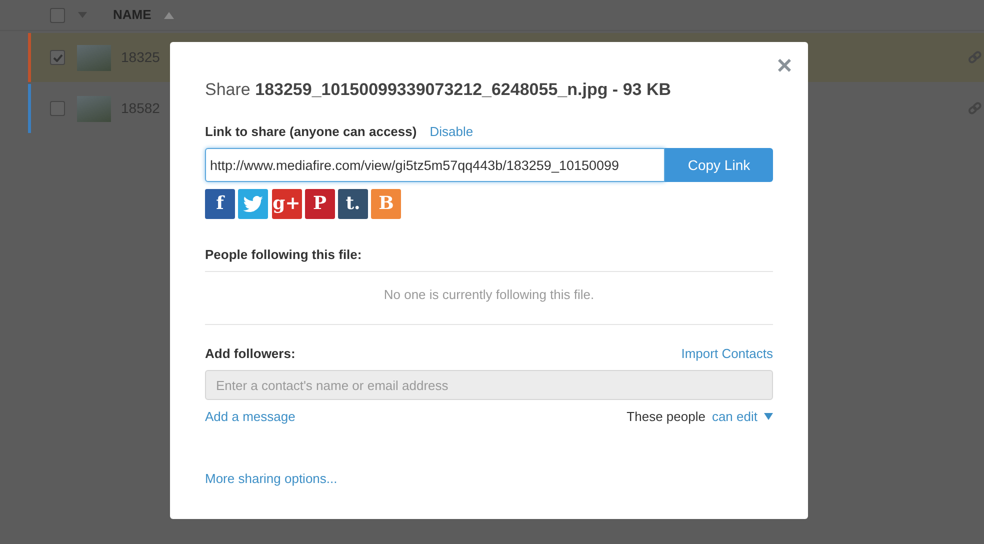  I want to click on share-letter-icon: P, so click(319, 203).